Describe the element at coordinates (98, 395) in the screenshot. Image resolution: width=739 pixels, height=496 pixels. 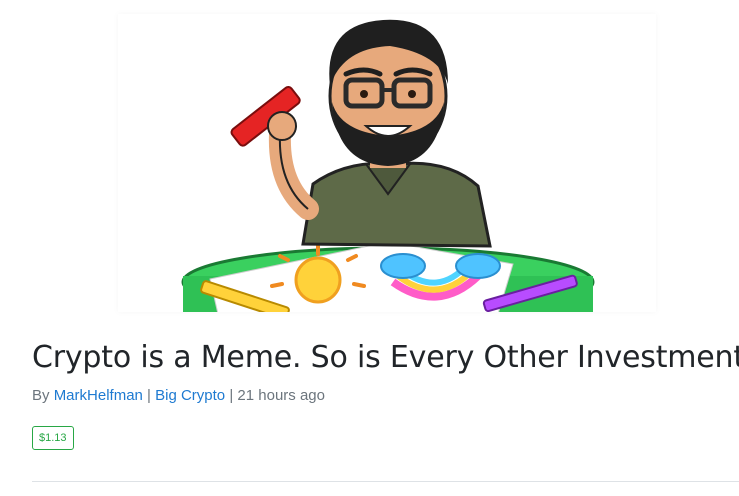
I see `author-link: MarkHelfman` at that location.